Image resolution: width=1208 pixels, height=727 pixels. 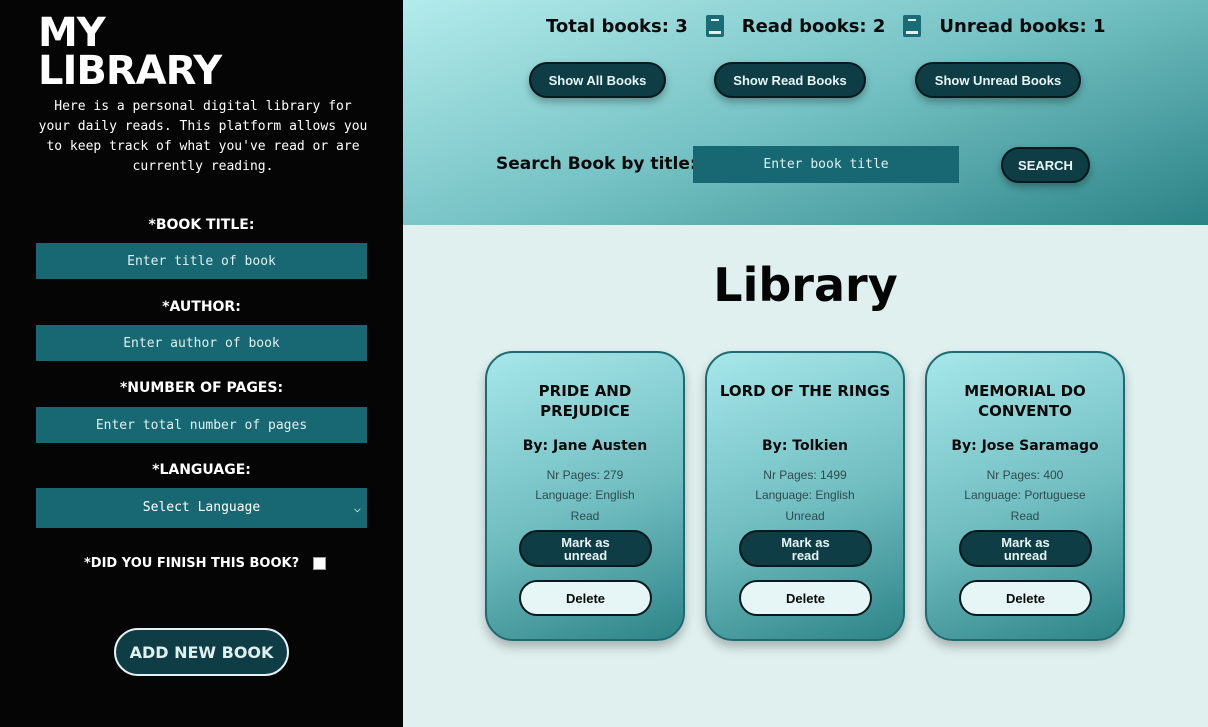 What do you see at coordinates (192, 563) in the screenshot?
I see `finished-label: *DID YOU FINISH THIS BOOK?` at bounding box center [192, 563].